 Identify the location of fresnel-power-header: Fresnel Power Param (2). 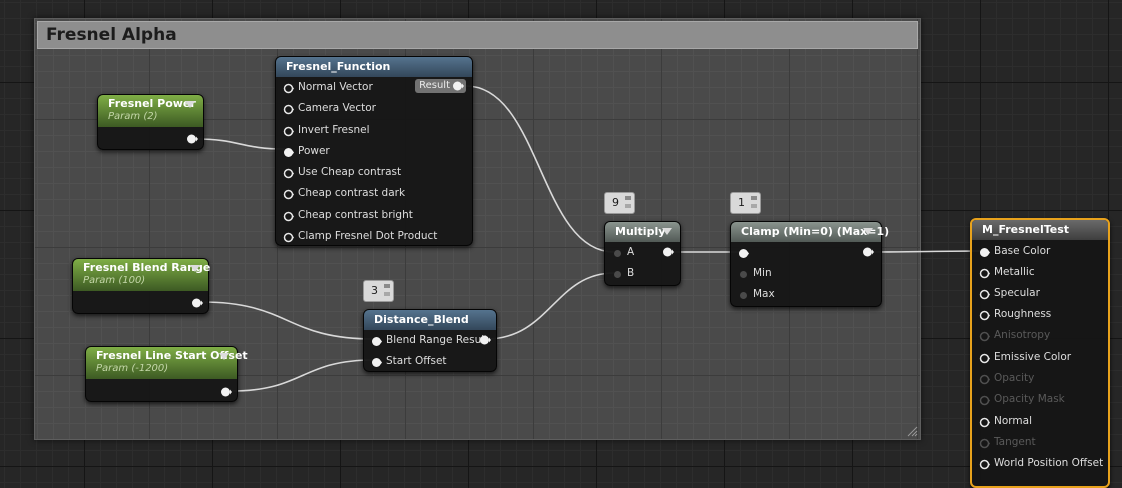
(150, 111).